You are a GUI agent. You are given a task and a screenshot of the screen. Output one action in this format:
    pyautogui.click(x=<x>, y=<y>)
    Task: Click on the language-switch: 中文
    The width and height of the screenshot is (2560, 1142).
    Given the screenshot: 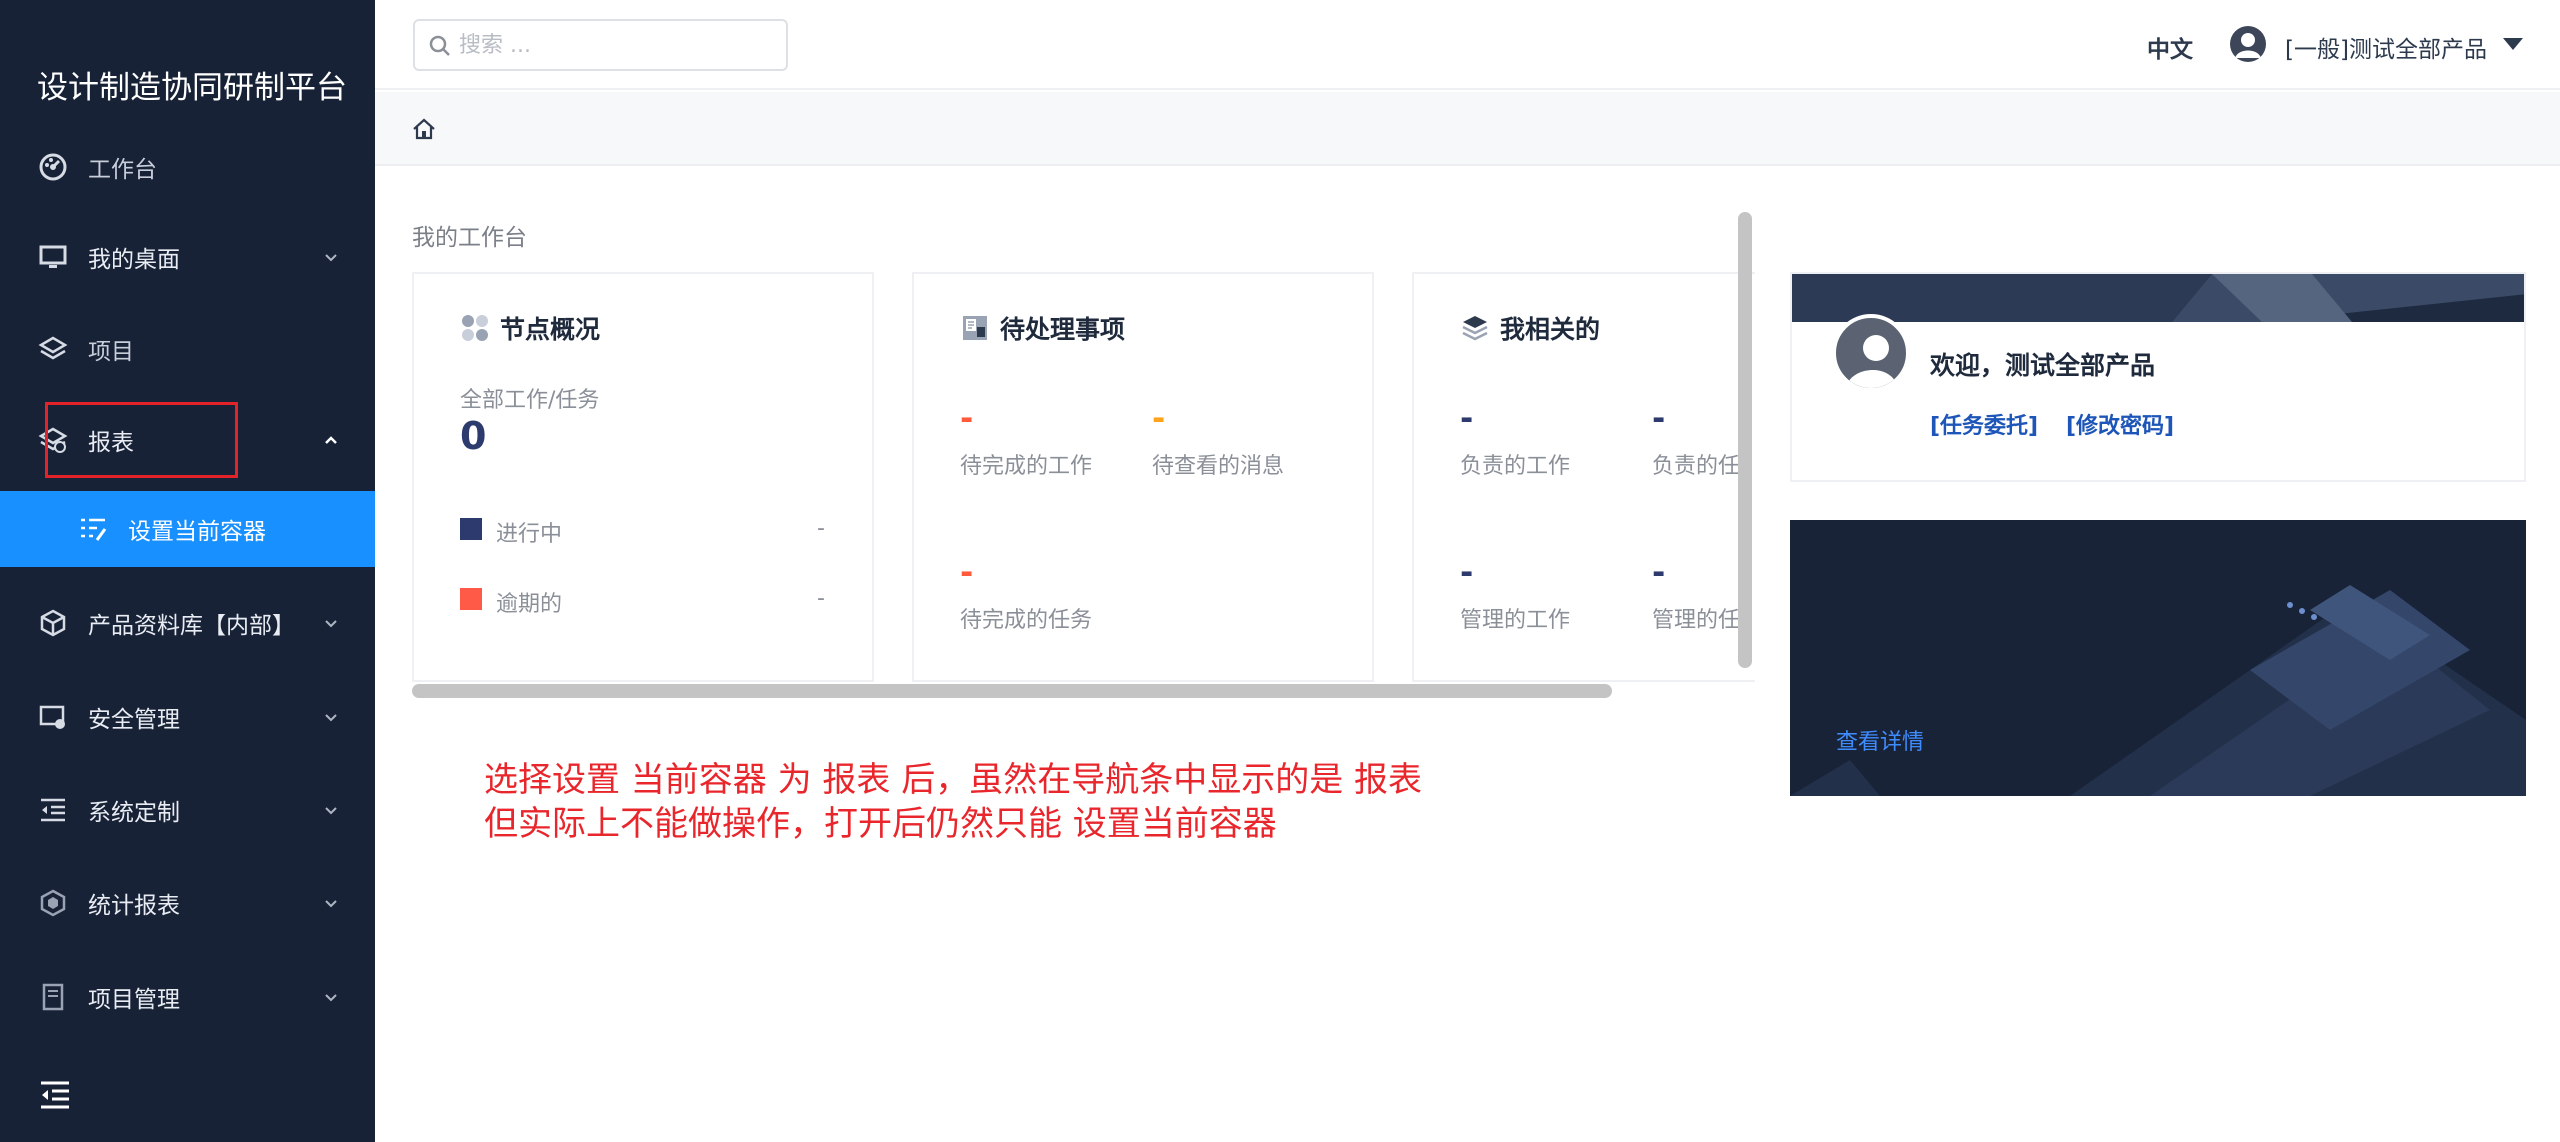 What is the action you would take?
    pyautogui.click(x=2170, y=47)
    